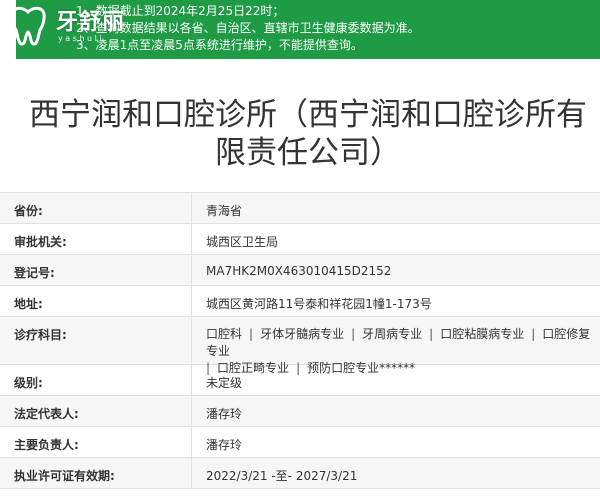 This screenshot has height=496, width=600. I want to click on table-row: 地址: 城西区黄河路11号泰和祥花园1幢1-173号, so click(300, 301).